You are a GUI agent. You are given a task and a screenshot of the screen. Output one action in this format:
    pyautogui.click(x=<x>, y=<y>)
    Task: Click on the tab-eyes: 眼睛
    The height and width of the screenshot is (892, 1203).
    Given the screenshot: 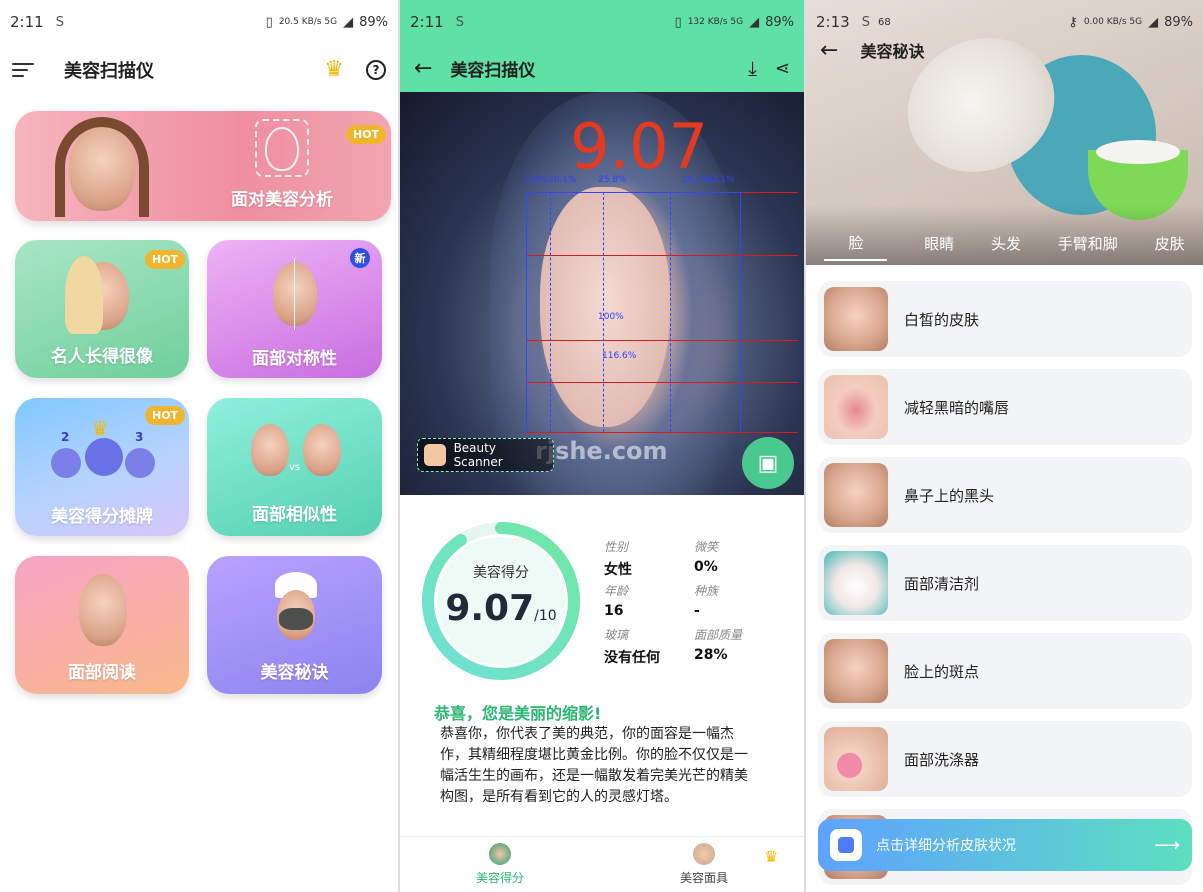 What is the action you would take?
    pyautogui.click(x=939, y=246)
    